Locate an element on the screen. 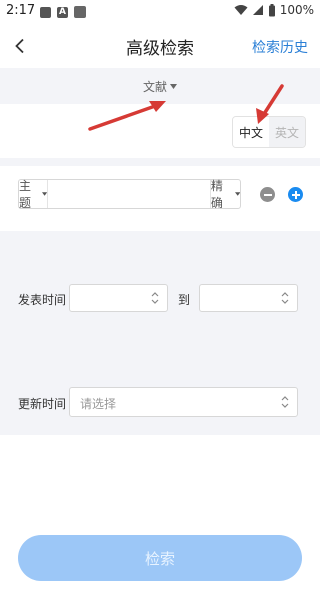  chevron-left-icon is located at coordinates (19, 46).